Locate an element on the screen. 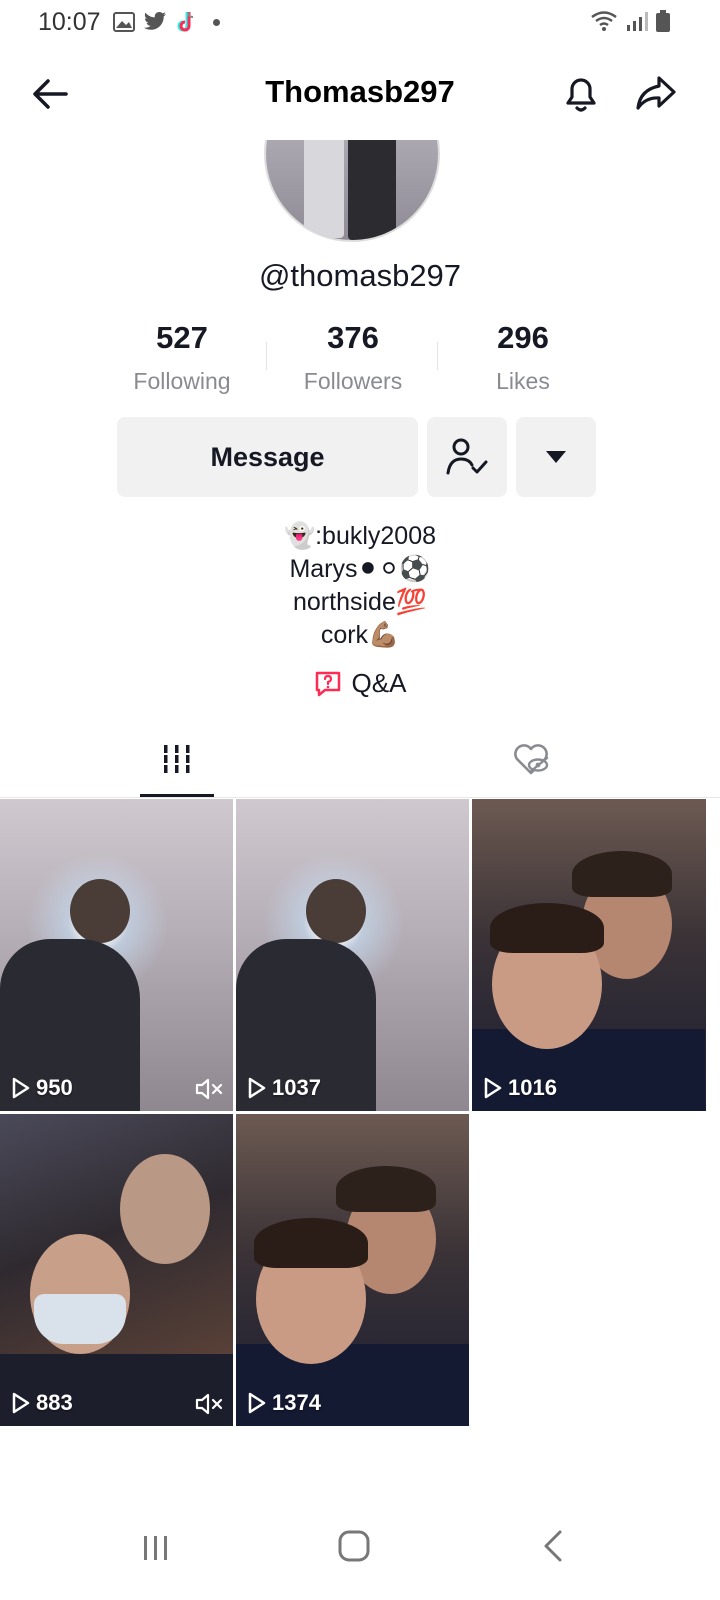  heart-hidden-icon is located at coordinates (531, 759).